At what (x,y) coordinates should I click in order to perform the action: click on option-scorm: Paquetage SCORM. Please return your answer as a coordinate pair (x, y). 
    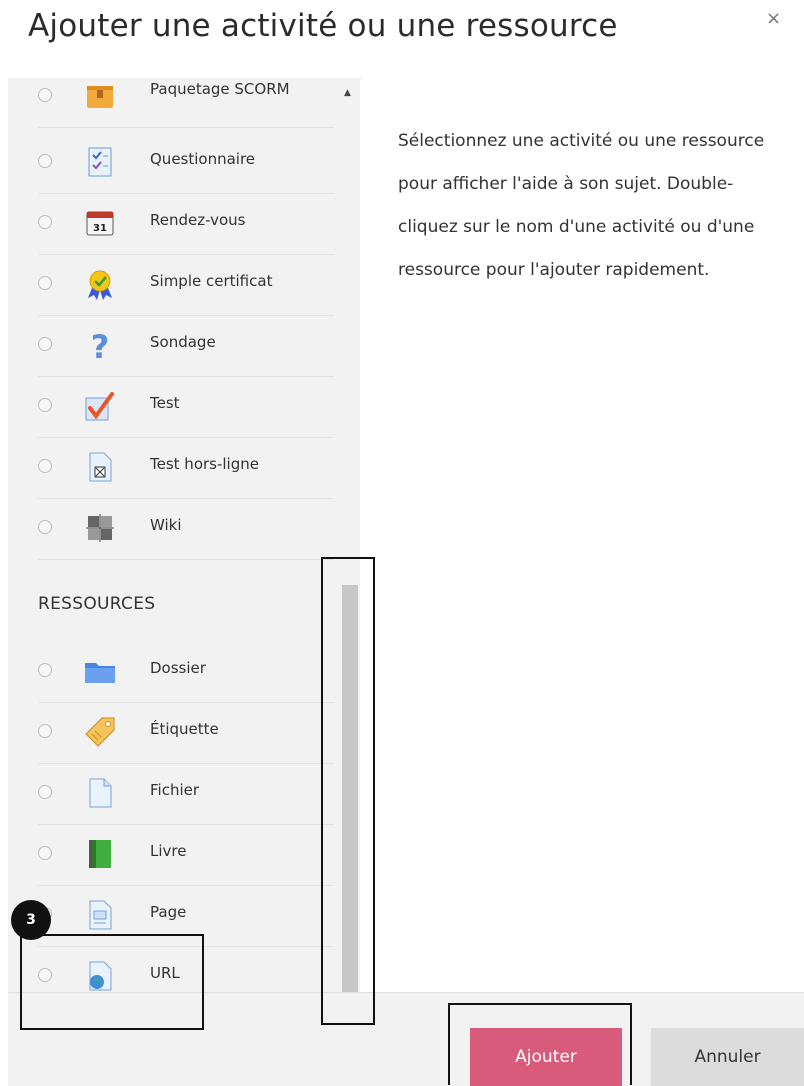
    Looking at the image, I should click on (186, 103).